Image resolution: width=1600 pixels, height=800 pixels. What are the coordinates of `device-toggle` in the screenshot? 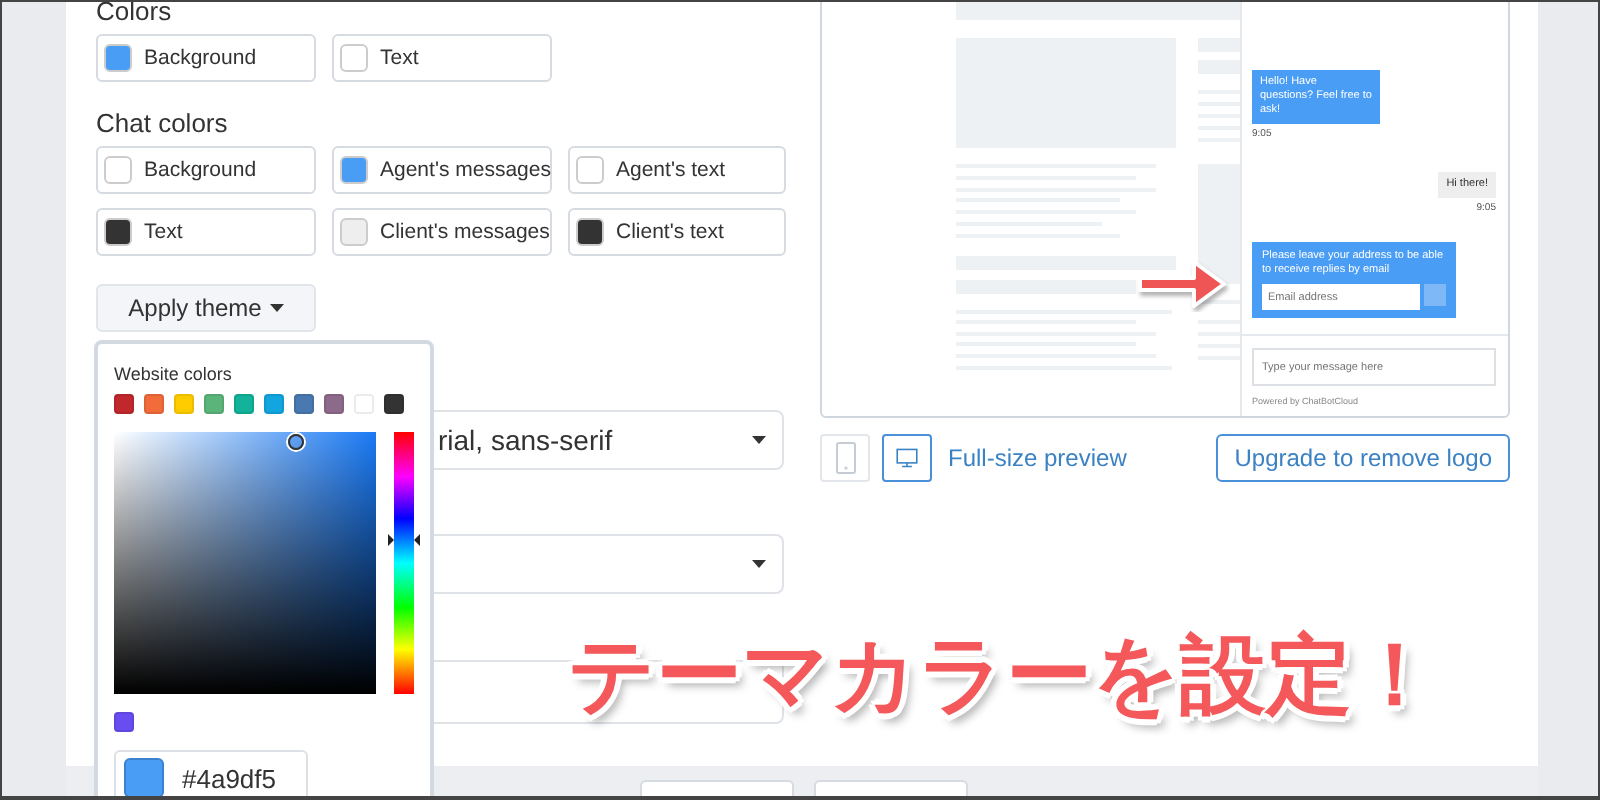 It's located at (907, 458).